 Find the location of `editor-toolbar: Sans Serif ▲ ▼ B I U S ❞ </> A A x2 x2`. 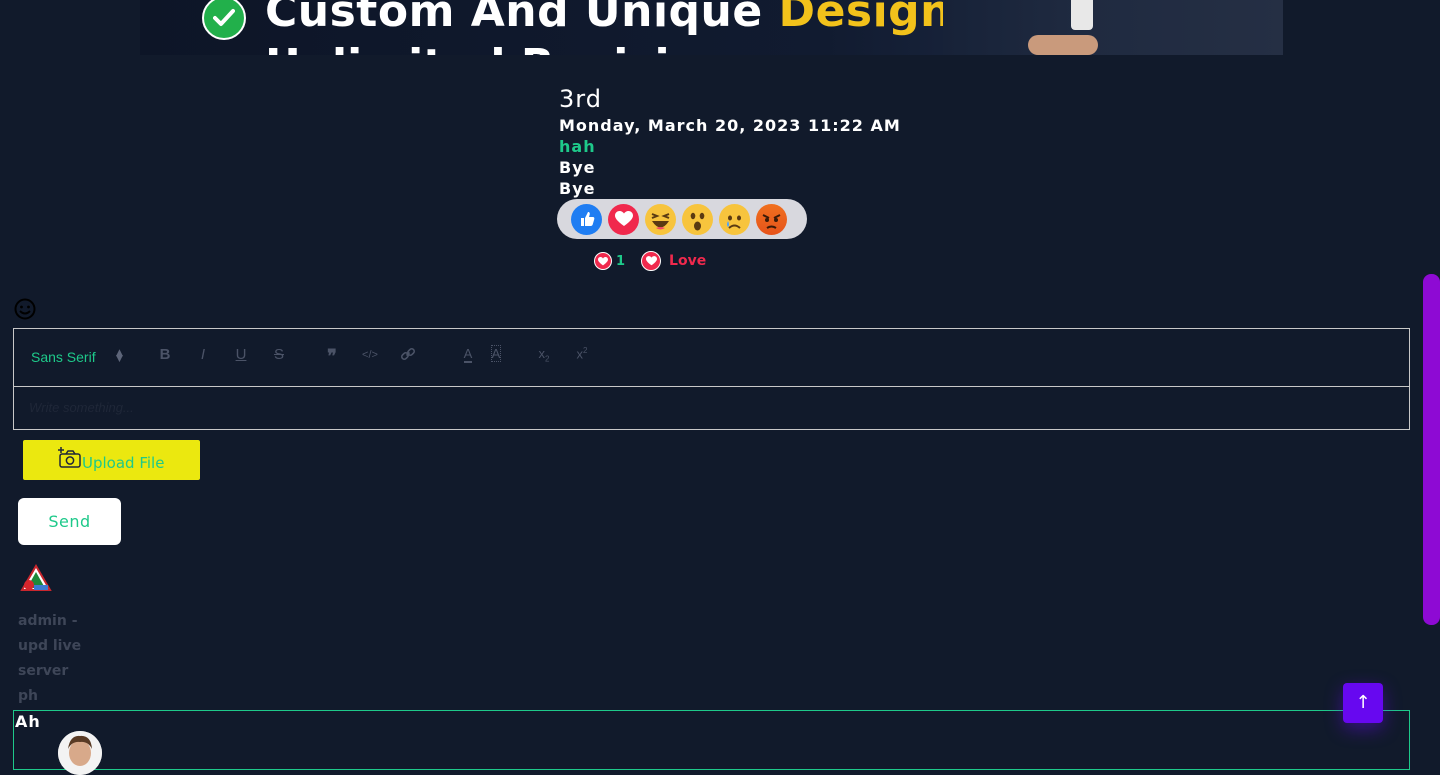

editor-toolbar: Sans Serif ▲ ▼ B I U S ❞ </> A A x2 x2 is located at coordinates (711, 358).